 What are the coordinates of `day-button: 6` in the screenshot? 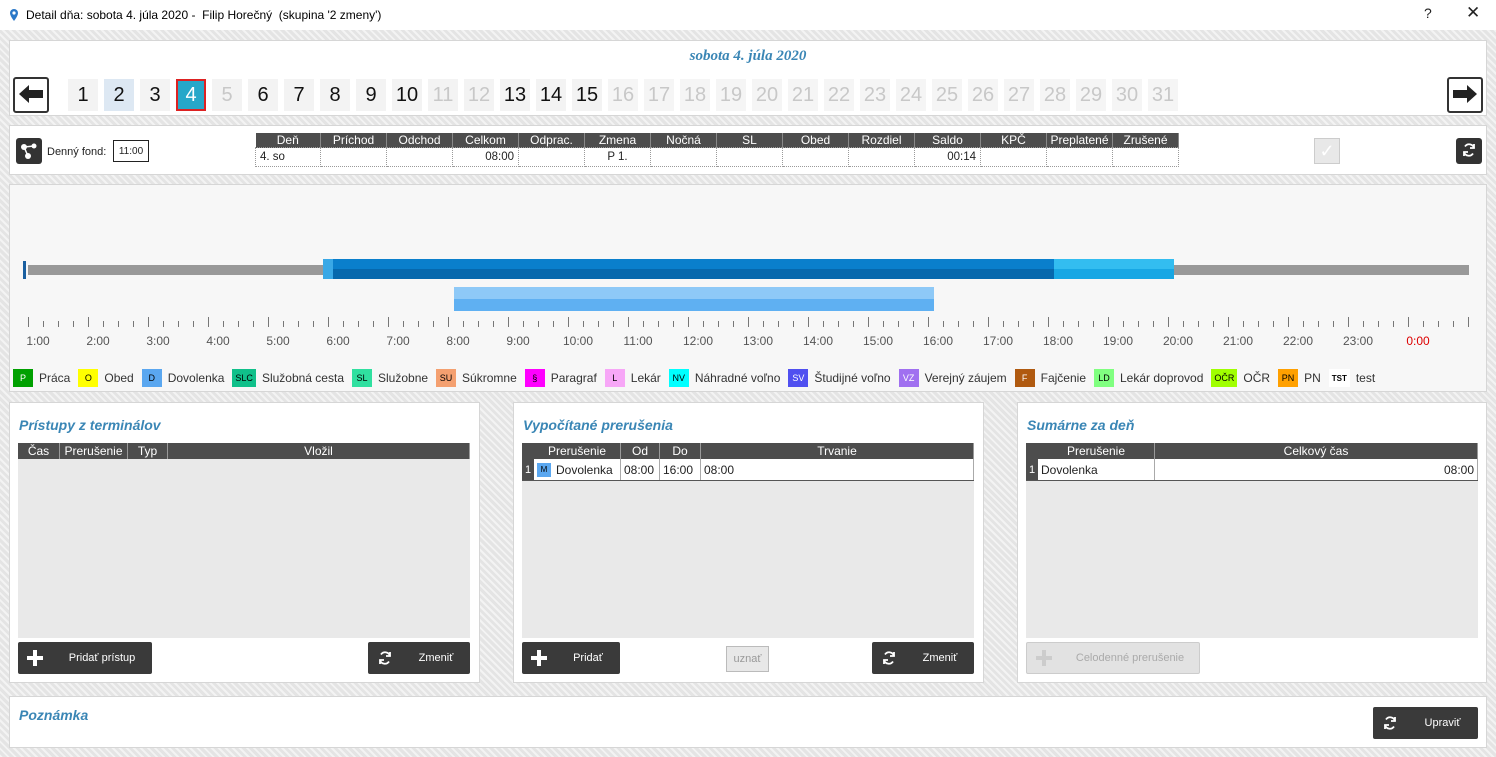 It's located at (263, 95).